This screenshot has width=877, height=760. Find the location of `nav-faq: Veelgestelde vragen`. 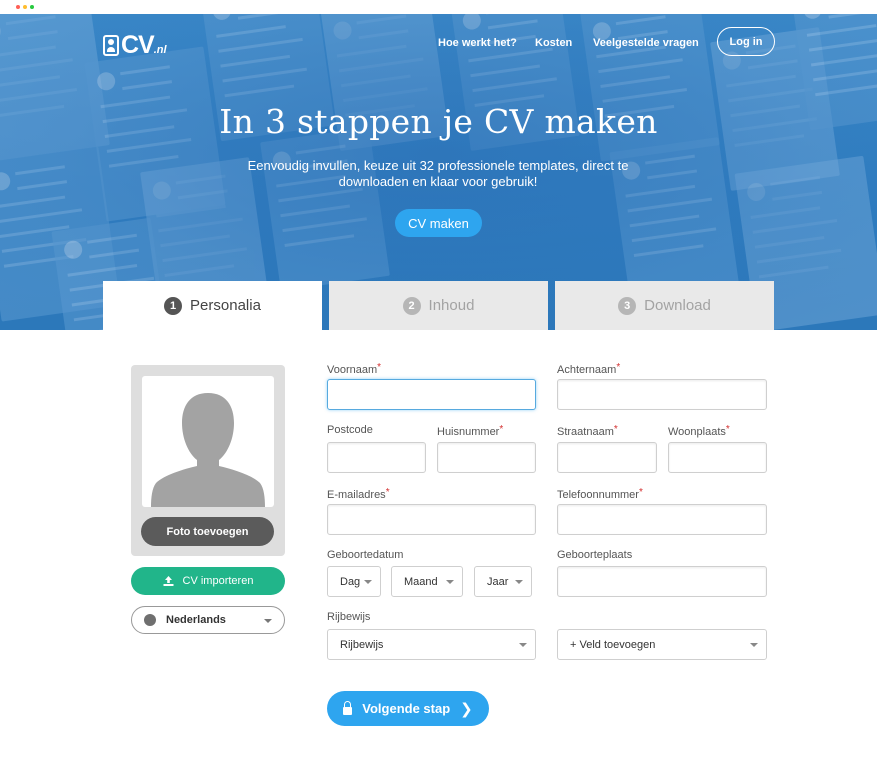

nav-faq: Veelgestelde vragen is located at coordinates (646, 43).